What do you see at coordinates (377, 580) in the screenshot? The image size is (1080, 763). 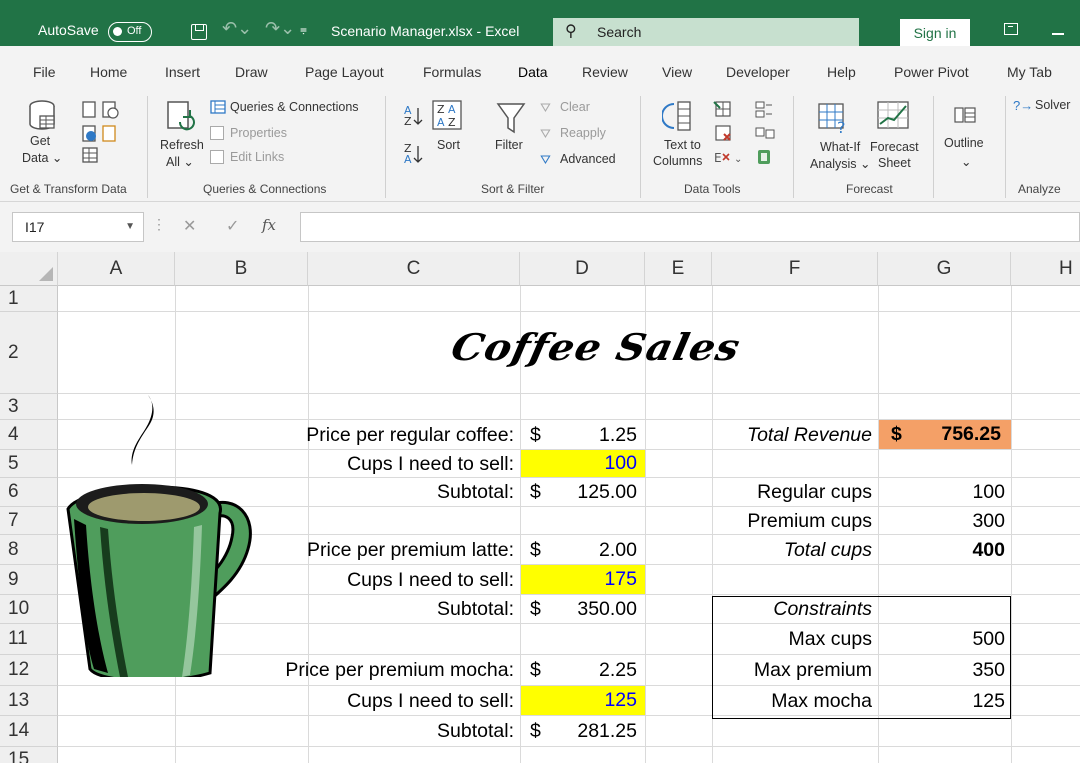 I see `label-cups-latte: Cups I need to sell:` at bounding box center [377, 580].